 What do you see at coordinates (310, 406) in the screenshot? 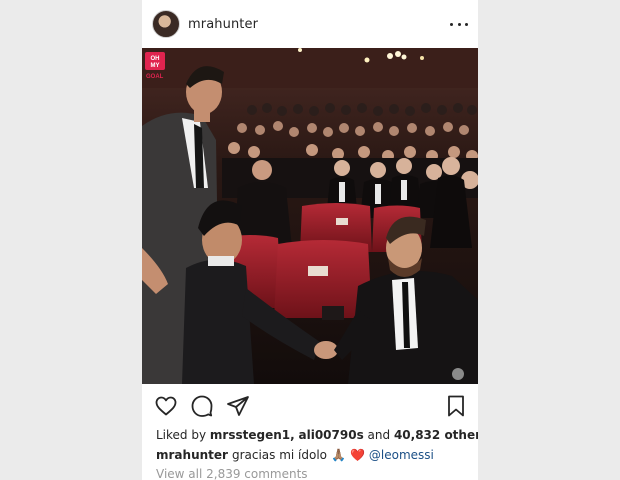
I see `post-actions-bar` at bounding box center [310, 406].